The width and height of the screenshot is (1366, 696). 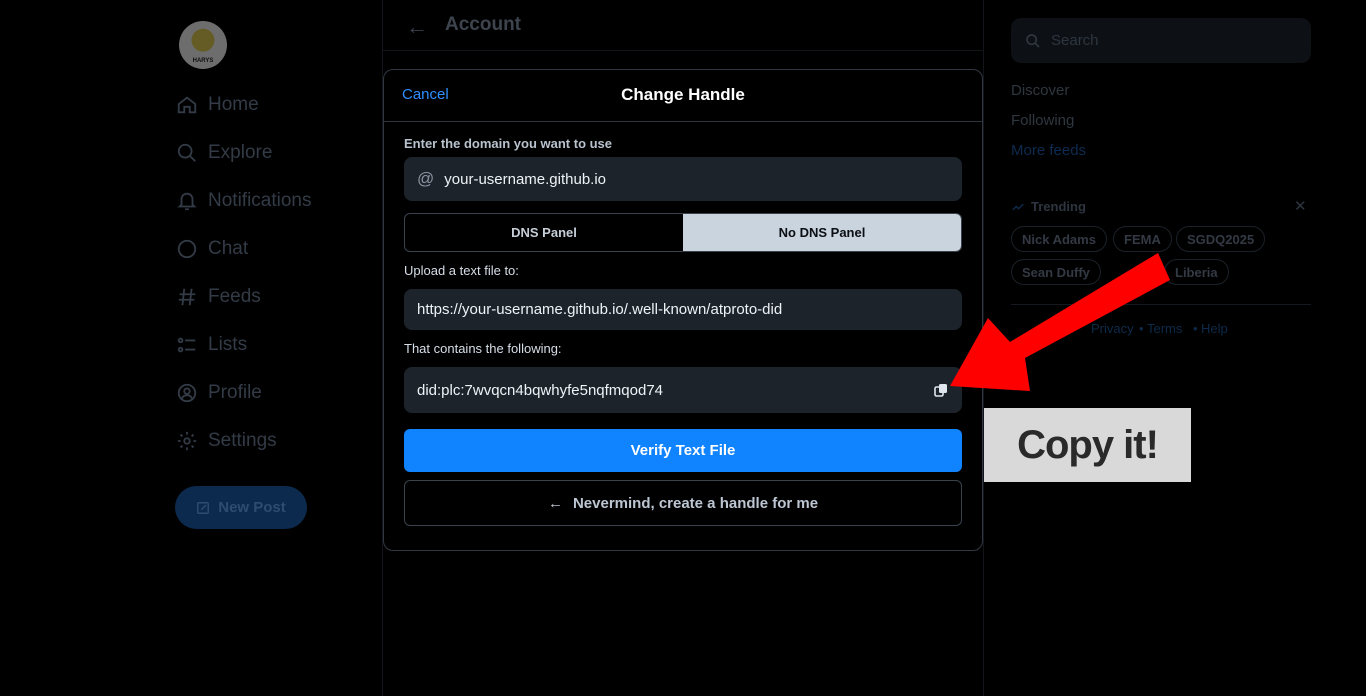 What do you see at coordinates (228, 344) in the screenshot?
I see `sidebar-item-label: Lists` at bounding box center [228, 344].